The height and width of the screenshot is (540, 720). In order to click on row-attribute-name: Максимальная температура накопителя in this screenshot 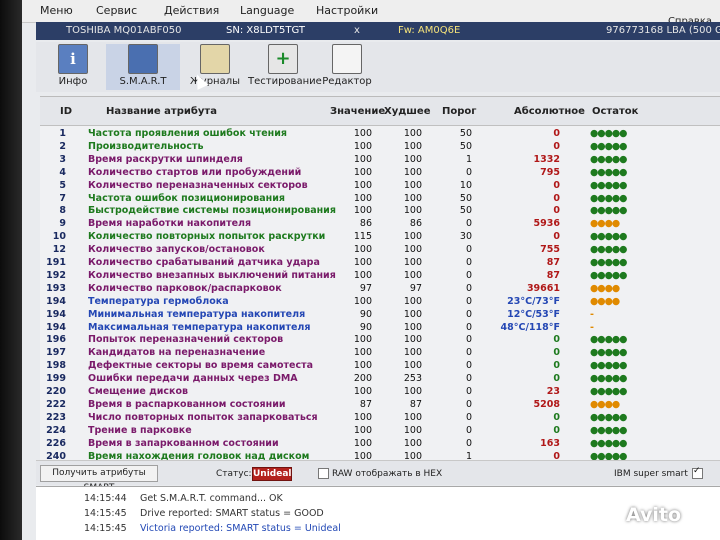, I will do `click(199, 327)`.